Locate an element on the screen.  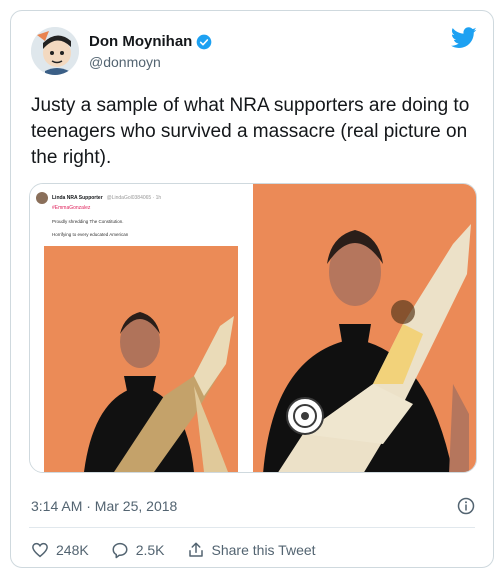
like-count: 248K is located at coordinates (72, 550).